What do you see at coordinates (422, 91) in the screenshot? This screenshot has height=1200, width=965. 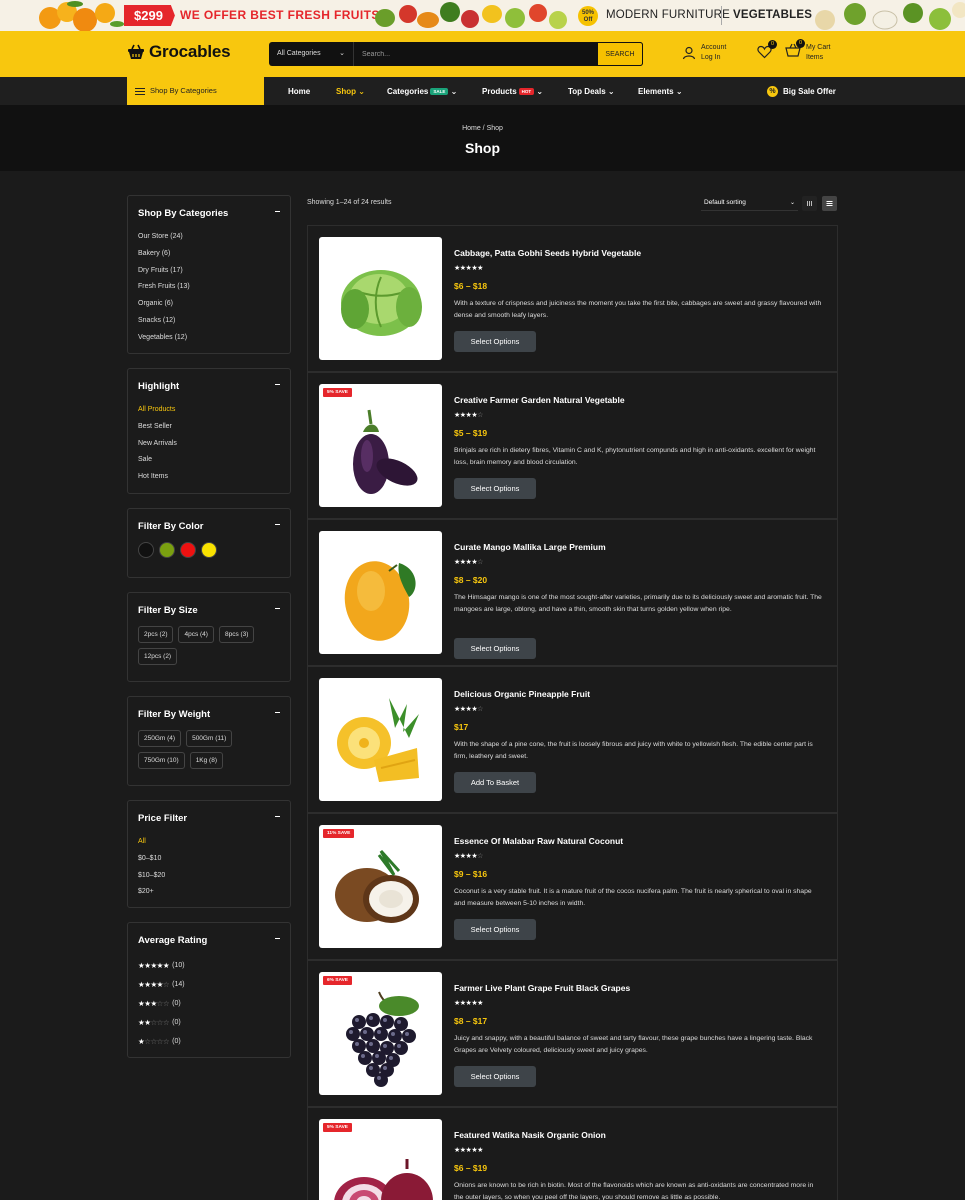 I see `nav-categories: Categories SALE ⌄` at bounding box center [422, 91].